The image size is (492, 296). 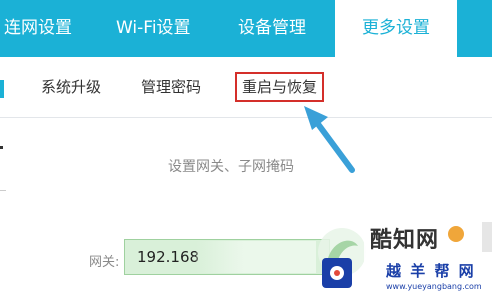 I want to click on panel-corner-mark, so click(x=1, y=147).